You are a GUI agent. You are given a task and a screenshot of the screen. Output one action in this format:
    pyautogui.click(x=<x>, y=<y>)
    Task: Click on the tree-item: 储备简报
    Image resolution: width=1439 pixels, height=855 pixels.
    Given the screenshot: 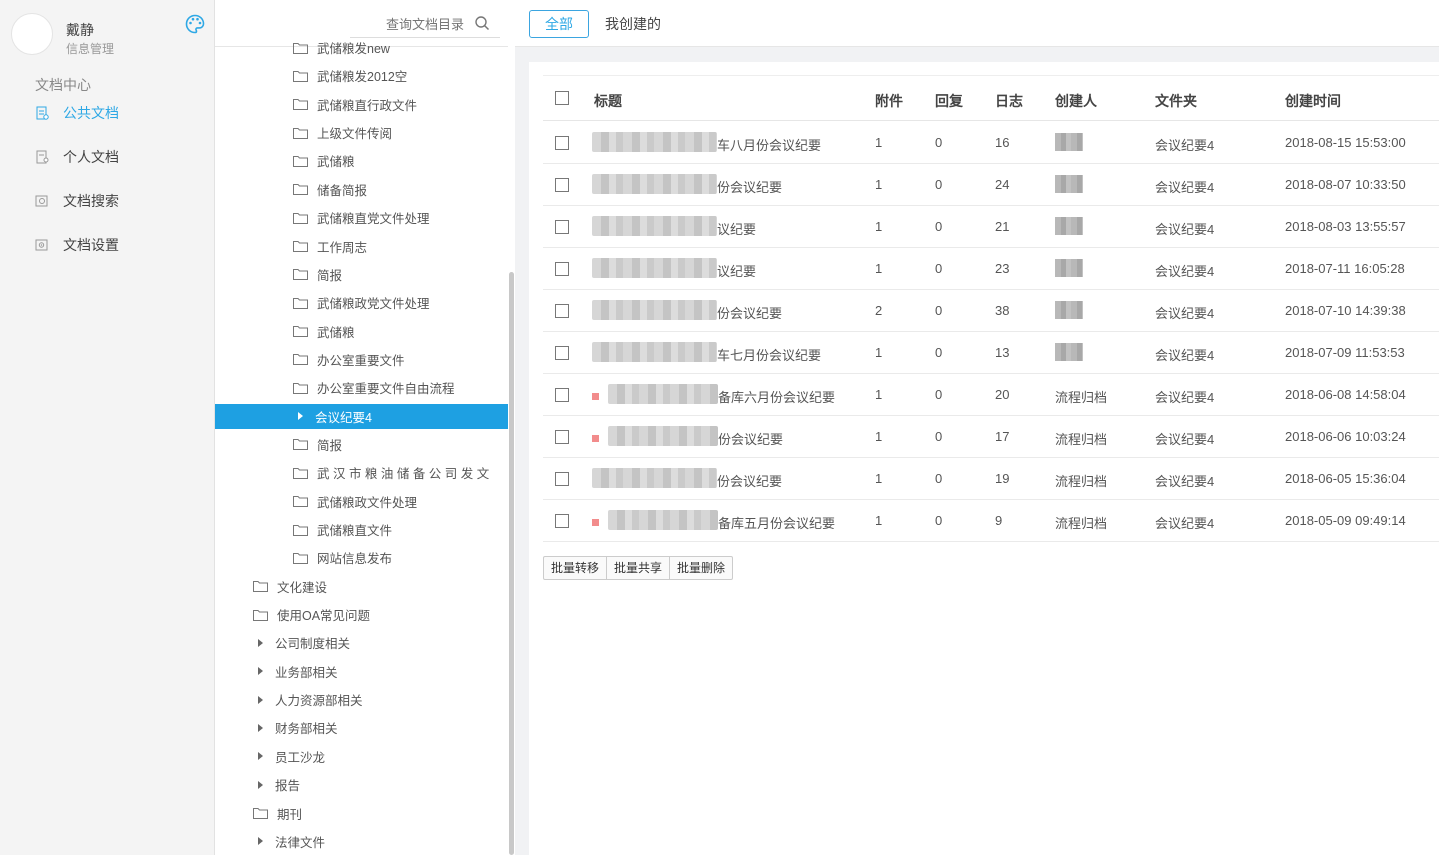 What is the action you would take?
    pyautogui.click(x=361, y=189)
    